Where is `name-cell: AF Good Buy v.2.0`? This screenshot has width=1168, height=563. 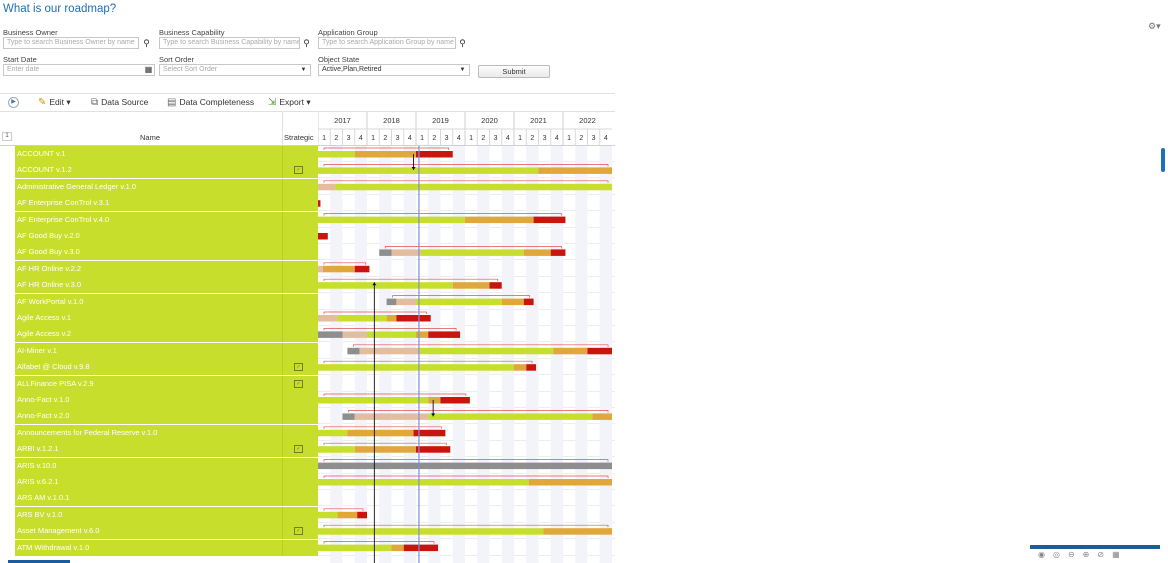
name-cell: AF Good Buy v.2.0 is located at coordinates (166, 236).